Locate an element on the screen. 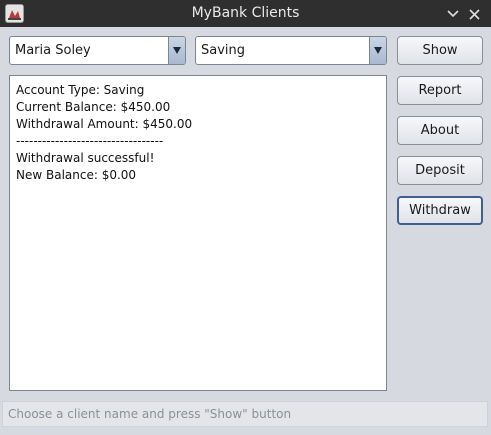  window-title: MyBank Clients is located at coordinates (245, 13).